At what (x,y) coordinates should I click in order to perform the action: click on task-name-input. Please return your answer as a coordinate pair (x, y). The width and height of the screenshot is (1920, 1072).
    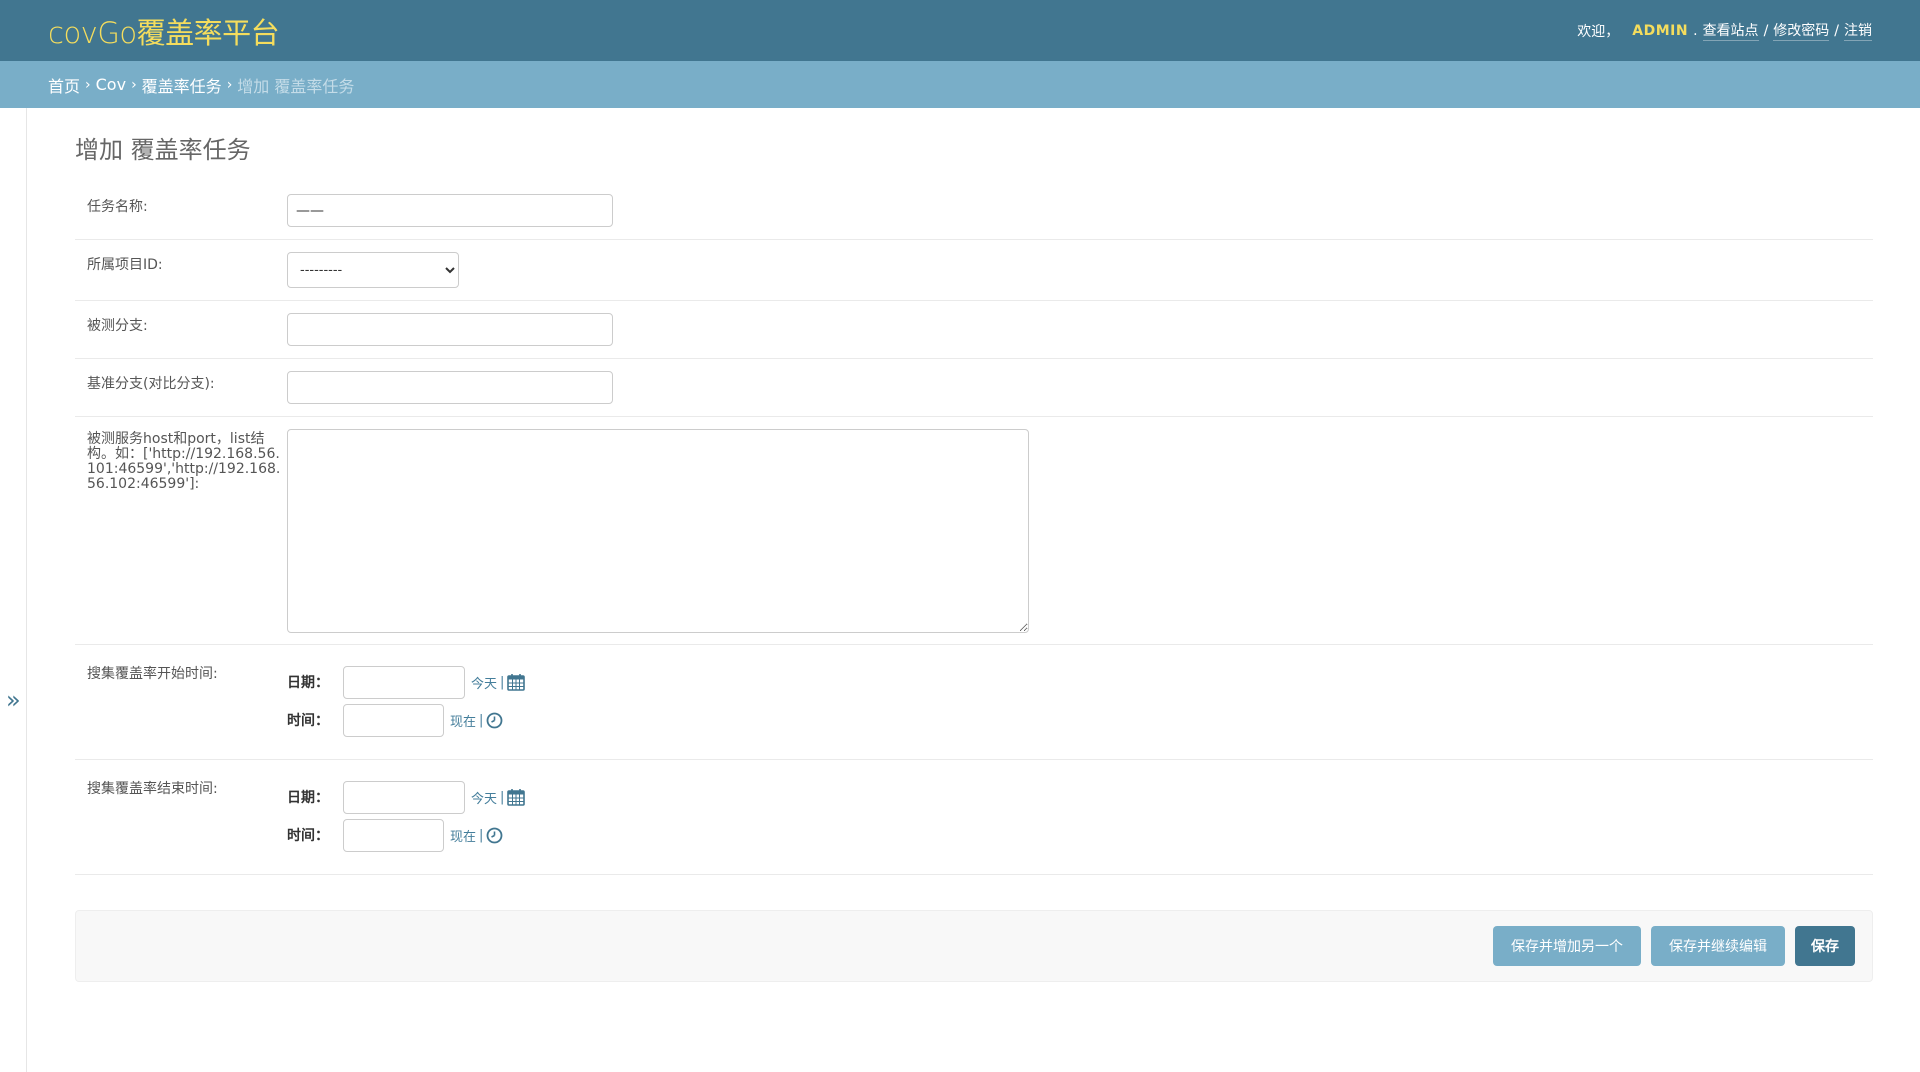
    Looking at the image, I should click on (450, 210).